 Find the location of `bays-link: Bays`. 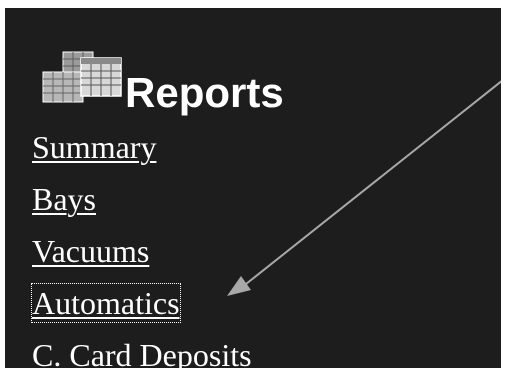

bays-link: Bays is located at coordinates (64, 199).